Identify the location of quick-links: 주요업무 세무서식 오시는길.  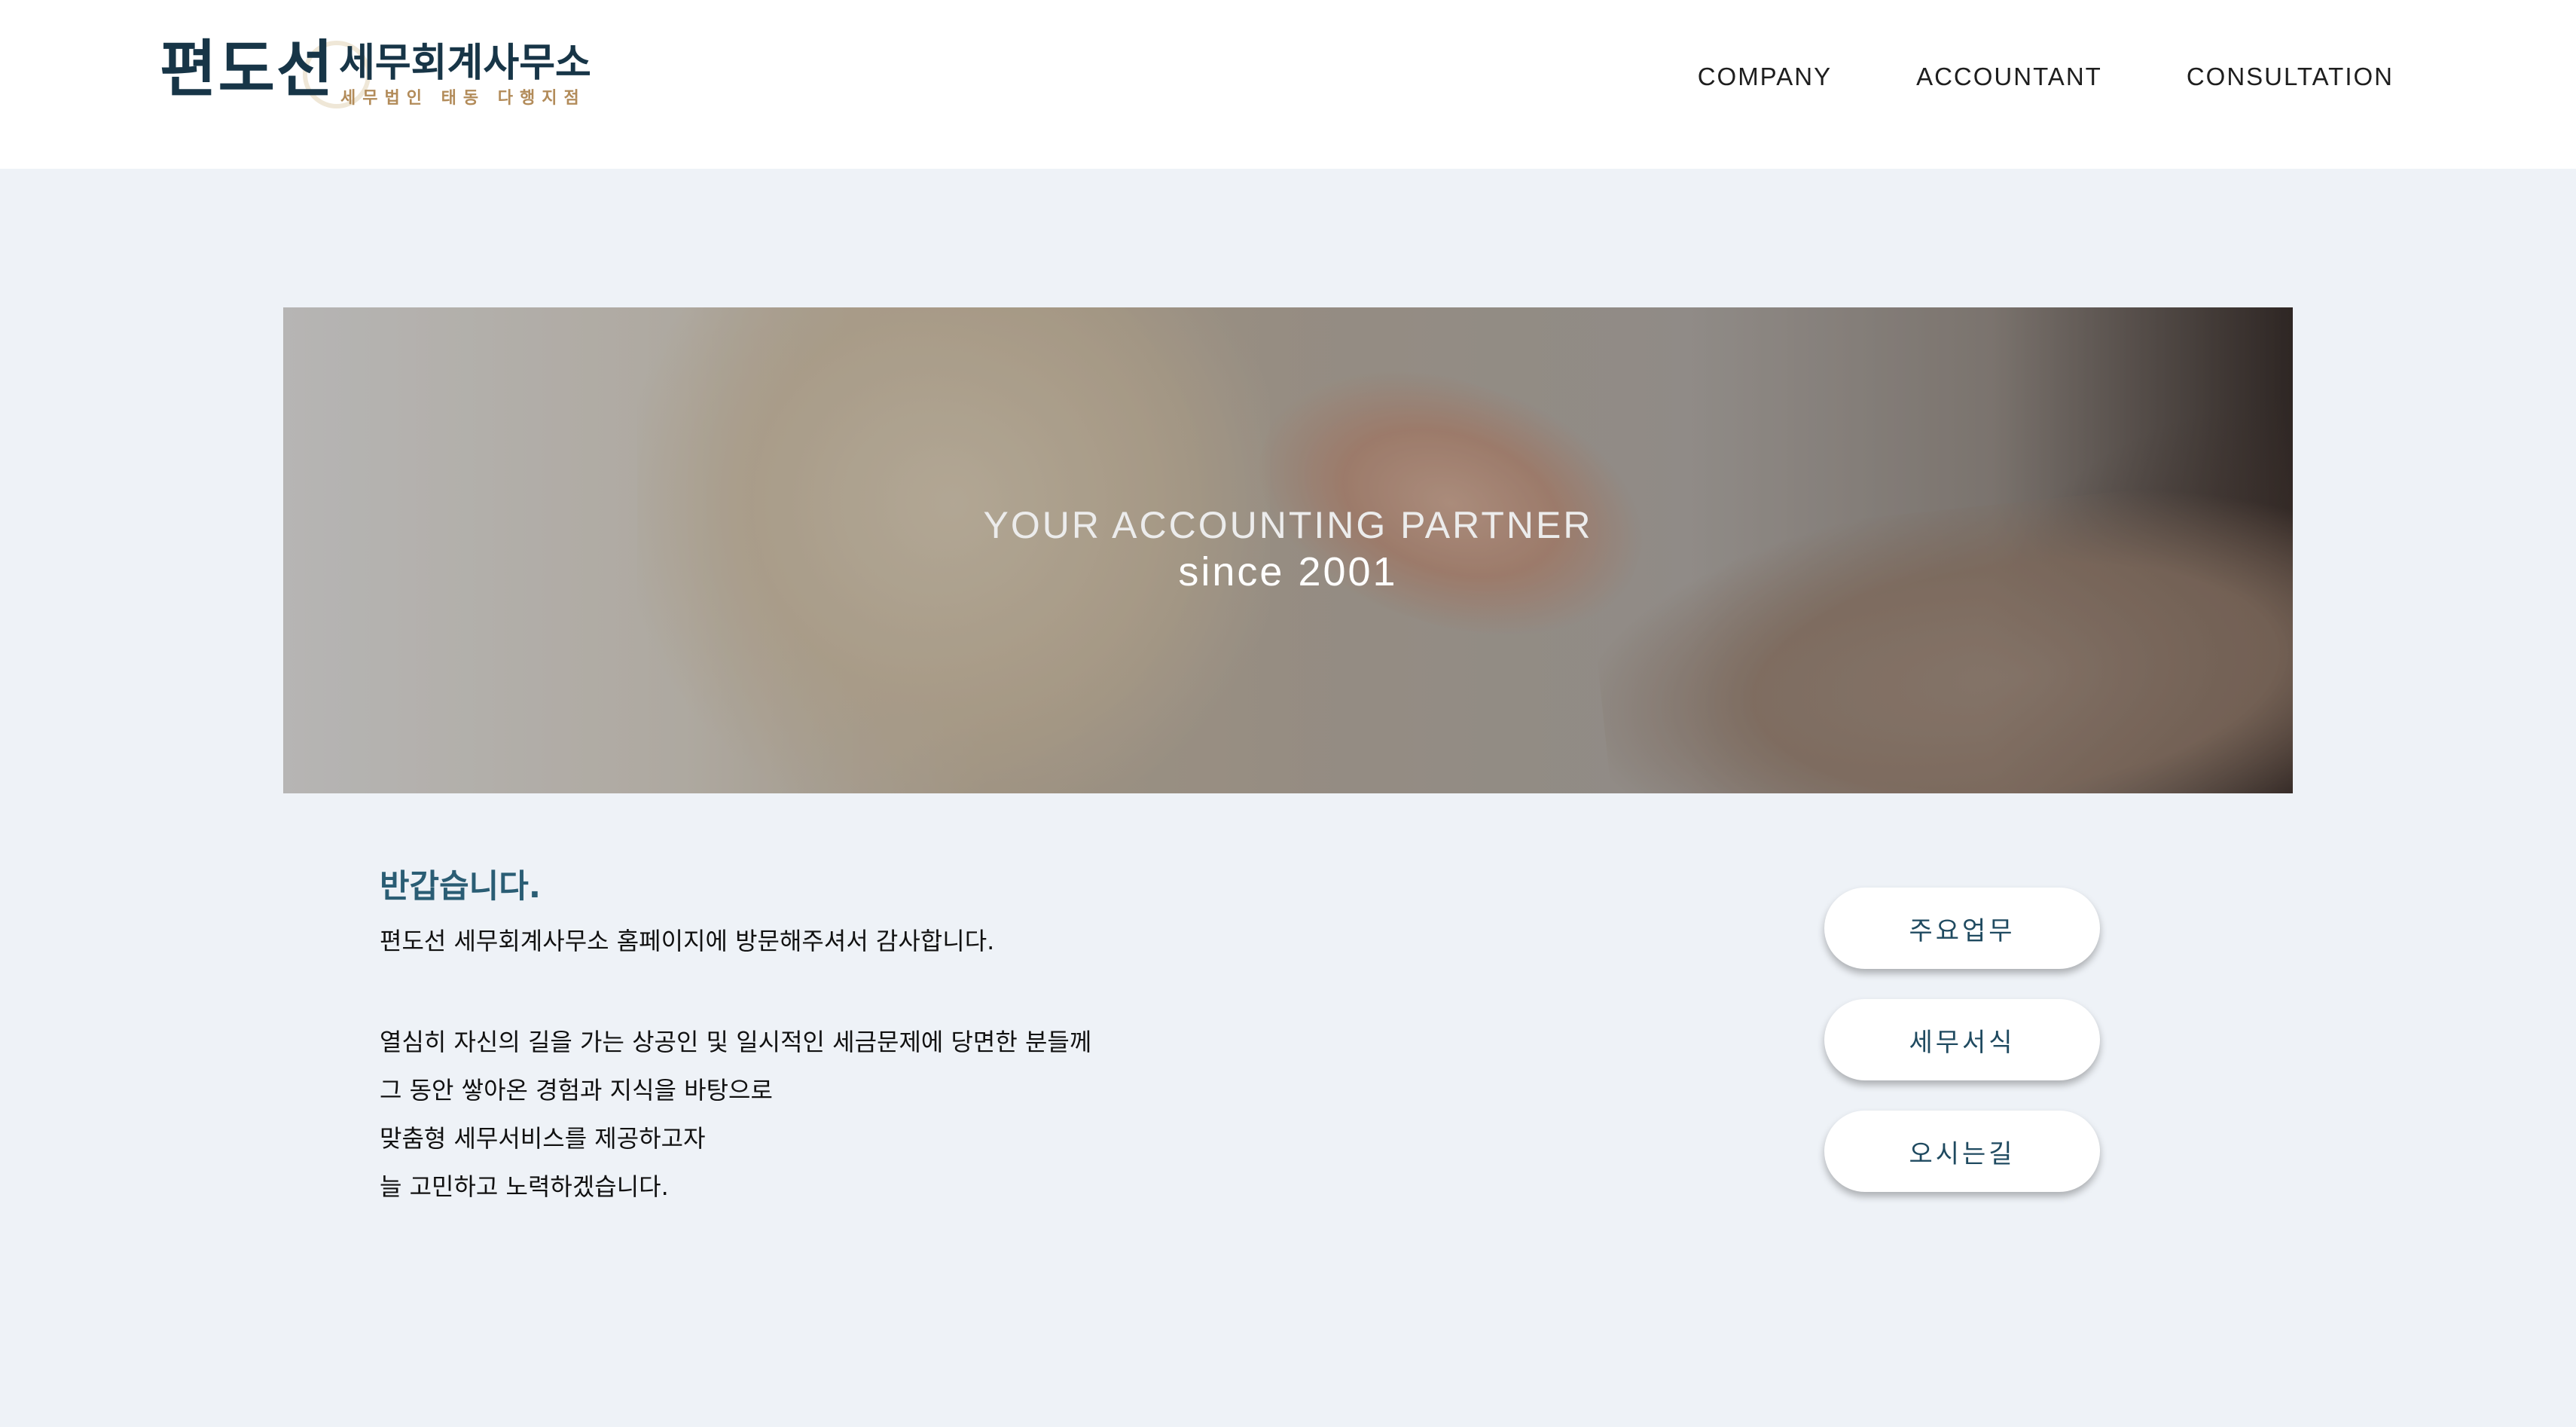
(1962, 1040).